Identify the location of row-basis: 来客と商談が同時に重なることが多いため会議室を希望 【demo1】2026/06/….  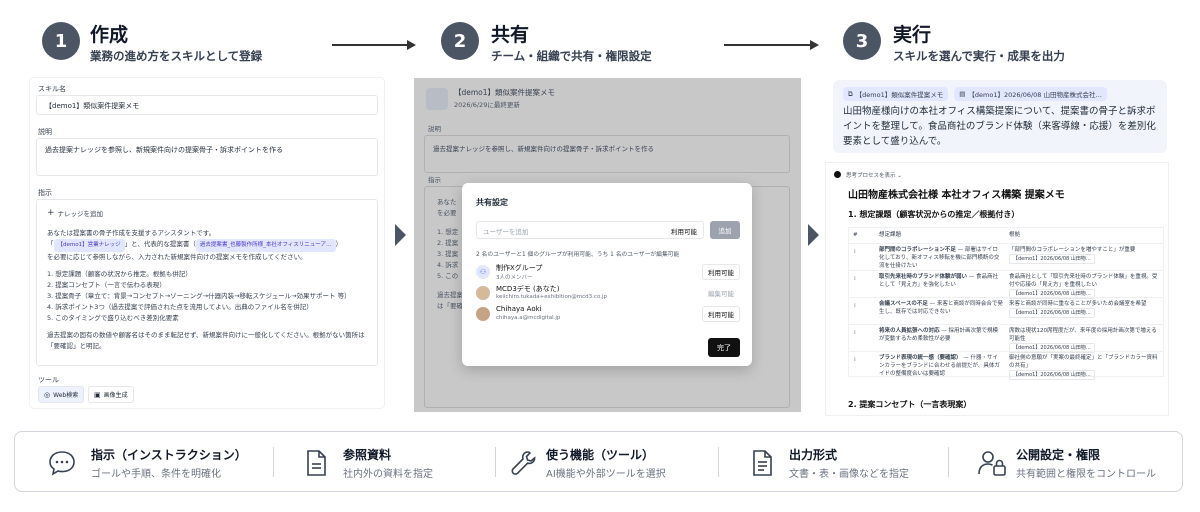
(1084, 309).